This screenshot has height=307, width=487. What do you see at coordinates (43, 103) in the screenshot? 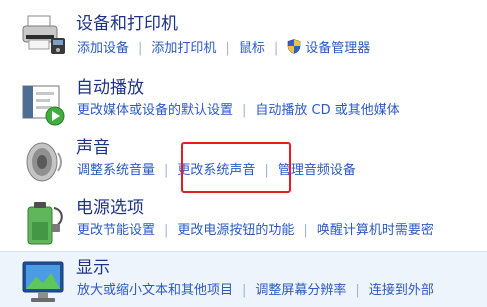
I see `autoplay-icon` at bounding box center [43, 103].